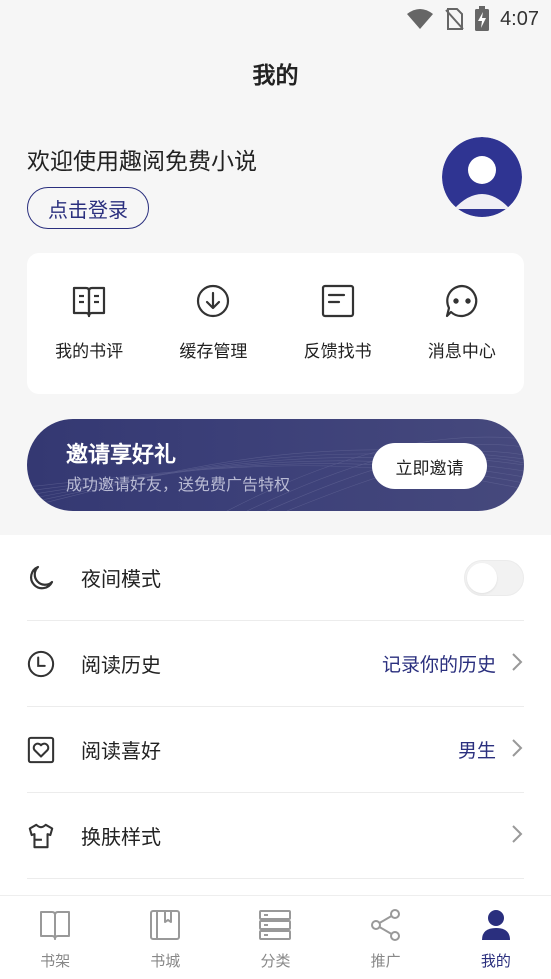 The image size is (551, 979). What do you see at coordinates (275, 19) in the screenshot?
I see `status-bar: 4:07` at bounding box center [275, 19].